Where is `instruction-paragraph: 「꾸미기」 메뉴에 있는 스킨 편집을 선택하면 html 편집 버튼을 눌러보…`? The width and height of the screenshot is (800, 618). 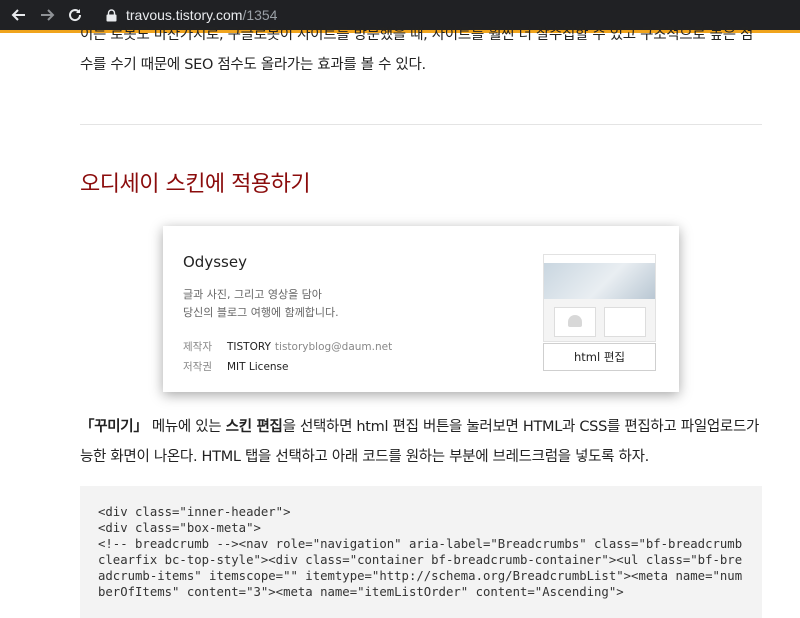 instruction-paragraph: 「꾸미기」 메뉴에 있는 스킨 편집을 선택하면 html 편집 버튼을 눌러보… is located at coordinates (421, 442).